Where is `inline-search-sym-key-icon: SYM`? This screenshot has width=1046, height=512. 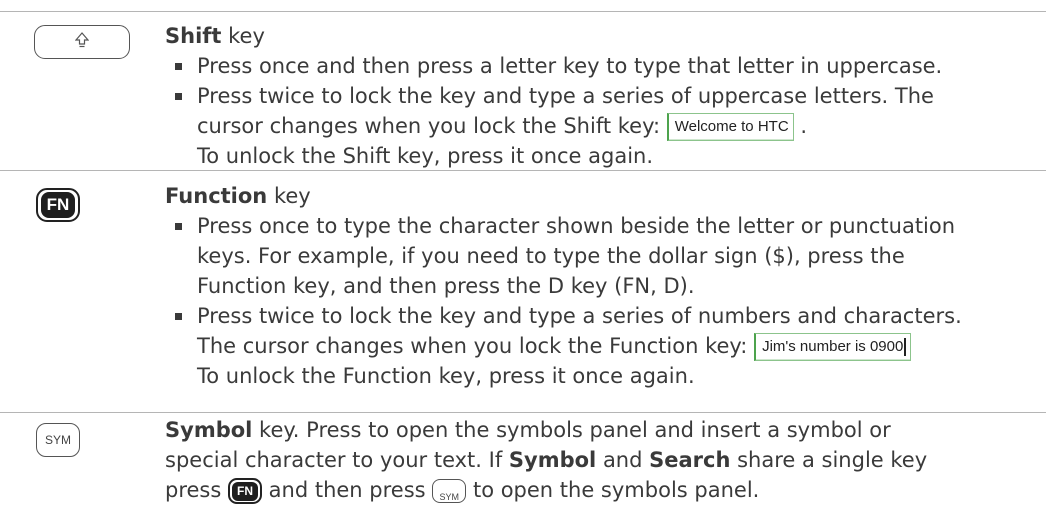 inline-search-sym-key-icon: SYM is located at coordinates (449, 491).